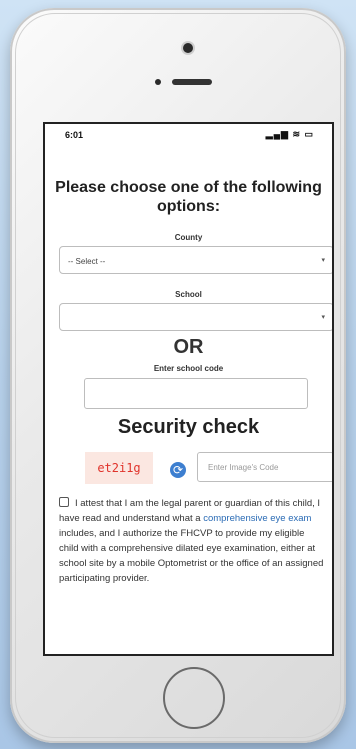 Image resolution: width=356 pixels, height=749 pixels. I want to click on security-check-title: Security check, so click(188, 427).